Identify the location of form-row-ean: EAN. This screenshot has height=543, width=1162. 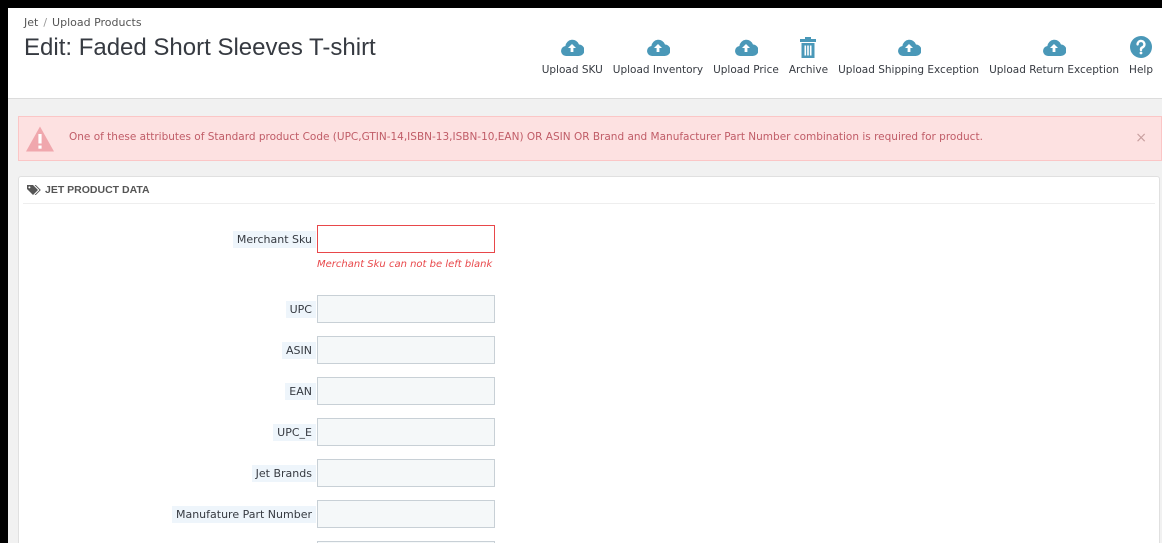
(589, 391).